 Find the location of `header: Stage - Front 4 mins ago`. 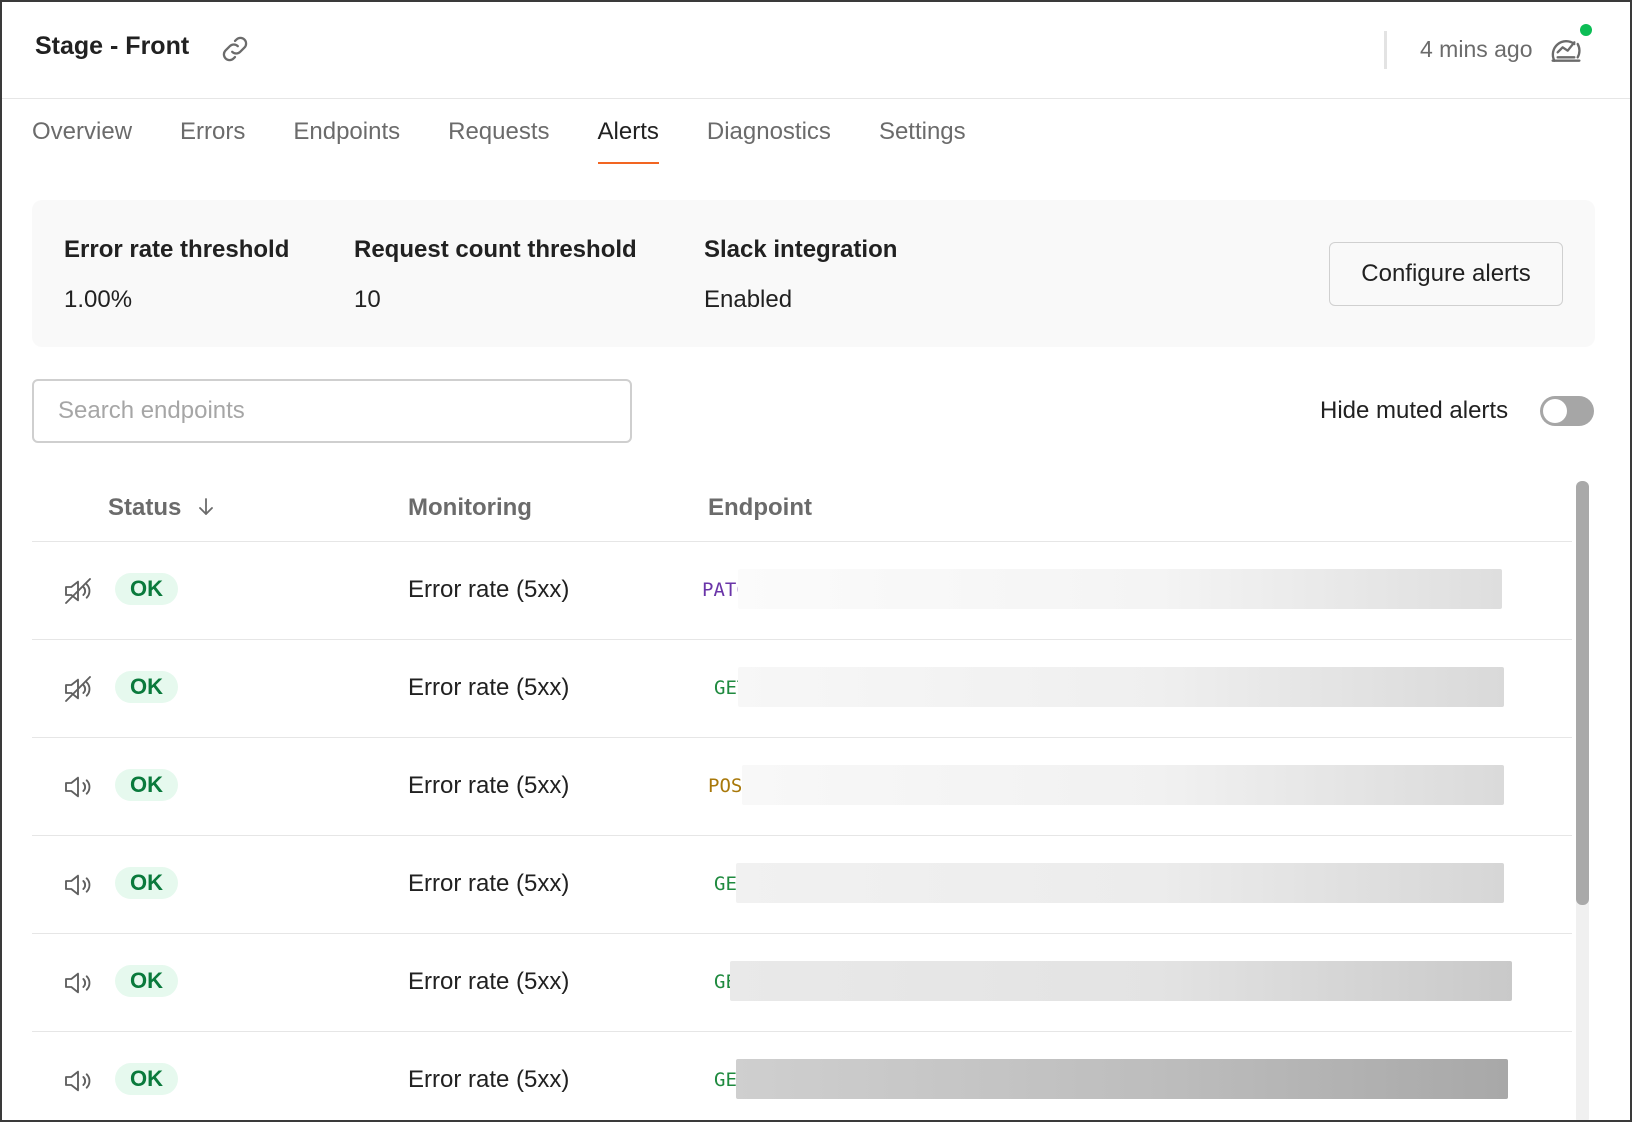

header: Stage - Front 4 mins ago is located at coordinates (816, 50).